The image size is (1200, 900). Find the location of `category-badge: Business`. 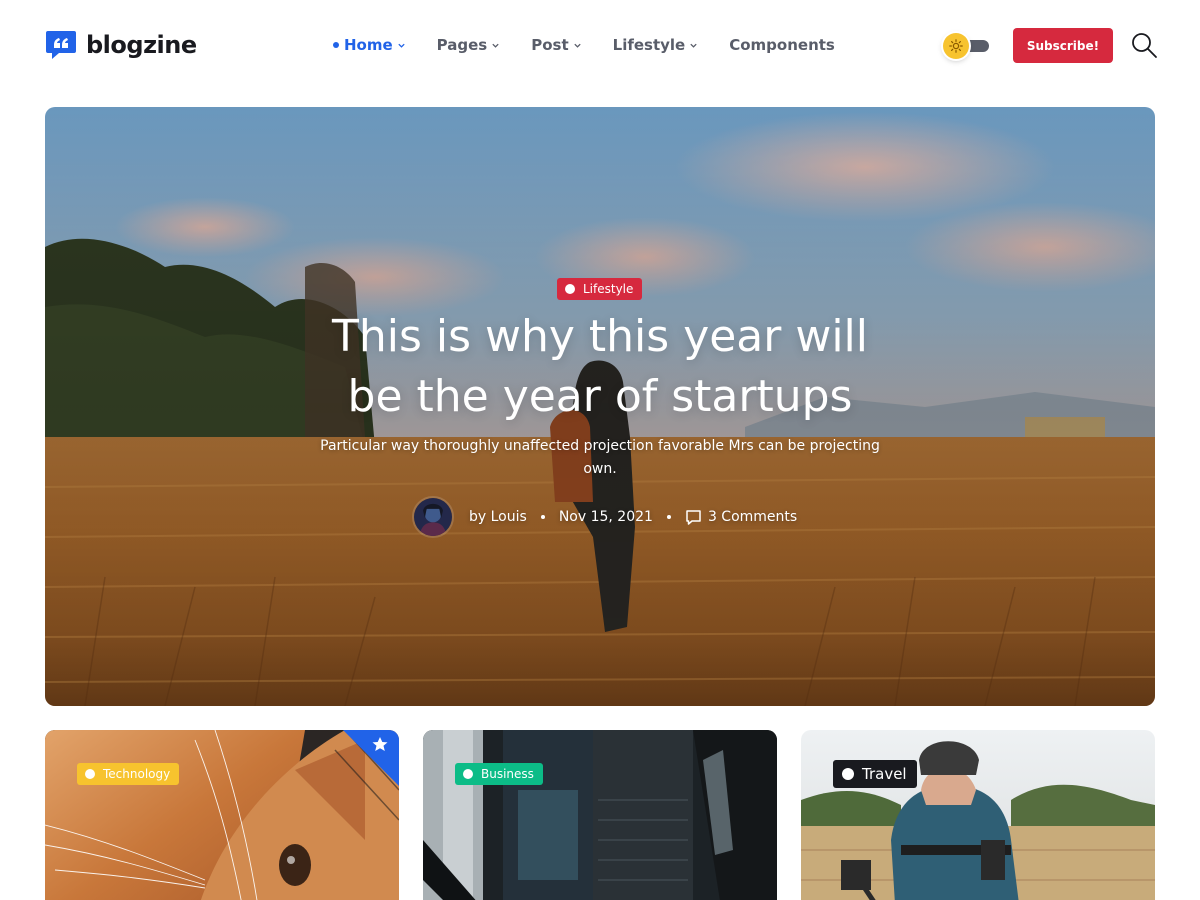

category-badge: Business is located at coordinates (499, 774).